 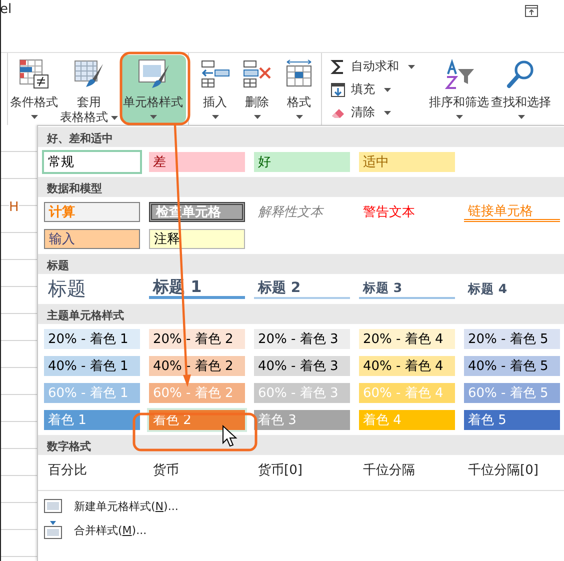 What do you see at coordinates (512, 470) in the screenshot?
I see `style-option: 千位分隔[0]` at bounding box center [512, 470].